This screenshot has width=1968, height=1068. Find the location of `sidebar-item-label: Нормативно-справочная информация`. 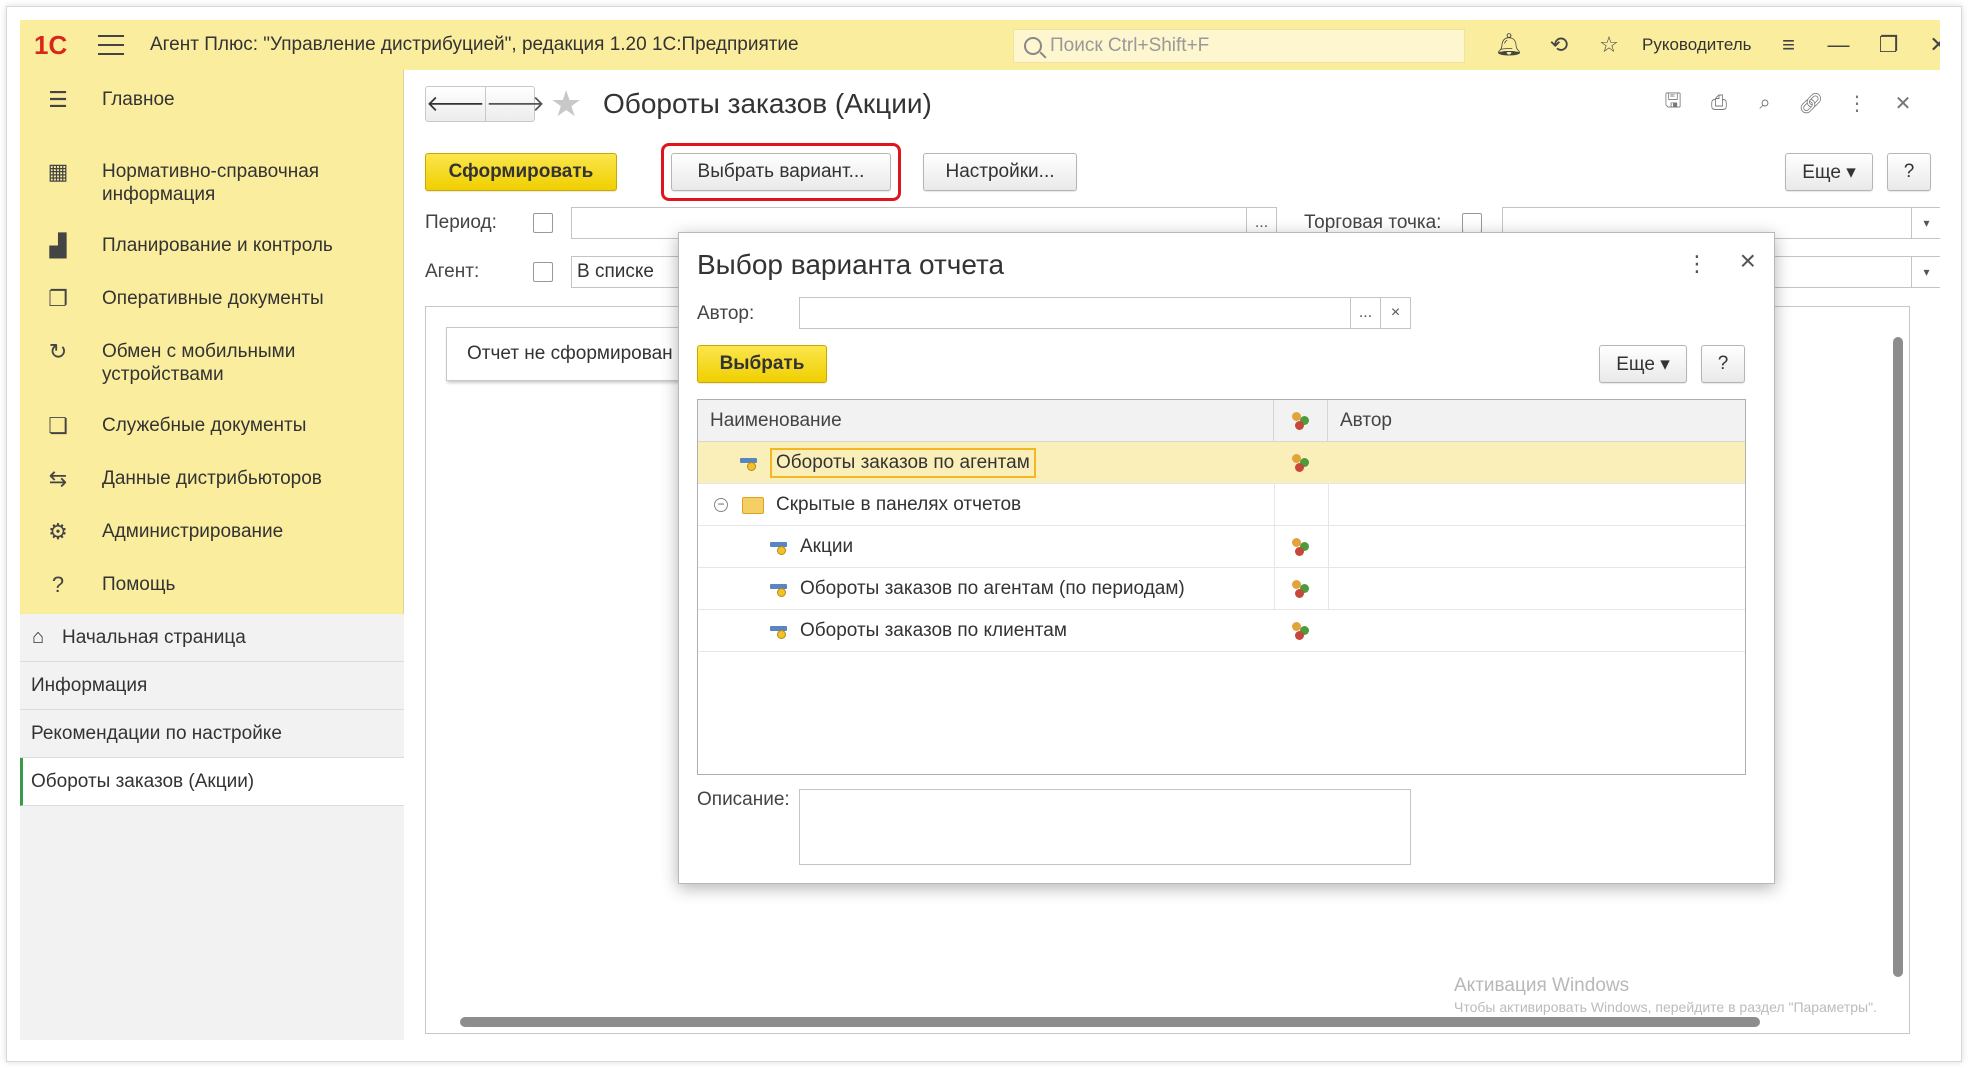

sidebar-item-label: Нормативно-справочная информация is located at coordinates (211, 183).